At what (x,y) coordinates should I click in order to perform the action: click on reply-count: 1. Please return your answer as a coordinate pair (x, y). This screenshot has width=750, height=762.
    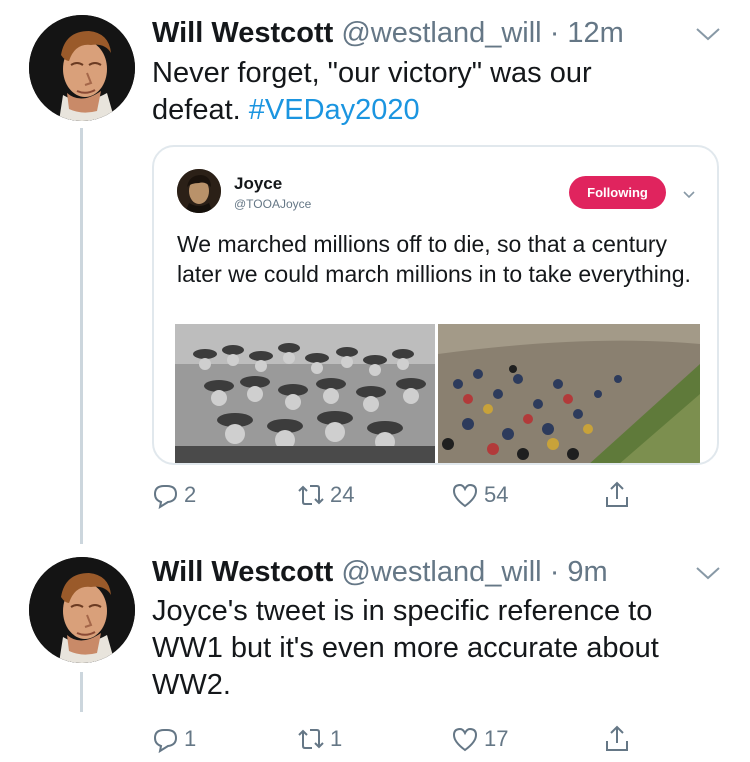
    Looking at the image, I should click on (190, 738).